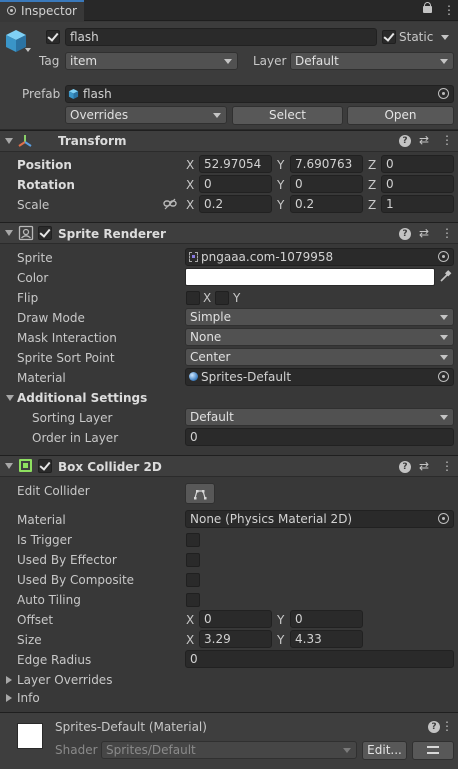 The image size is (458, 769). What do you see at coordinates (53, 37) in the screenshot?
I see `object-active-checkbox` at bounding box center [53, 37].